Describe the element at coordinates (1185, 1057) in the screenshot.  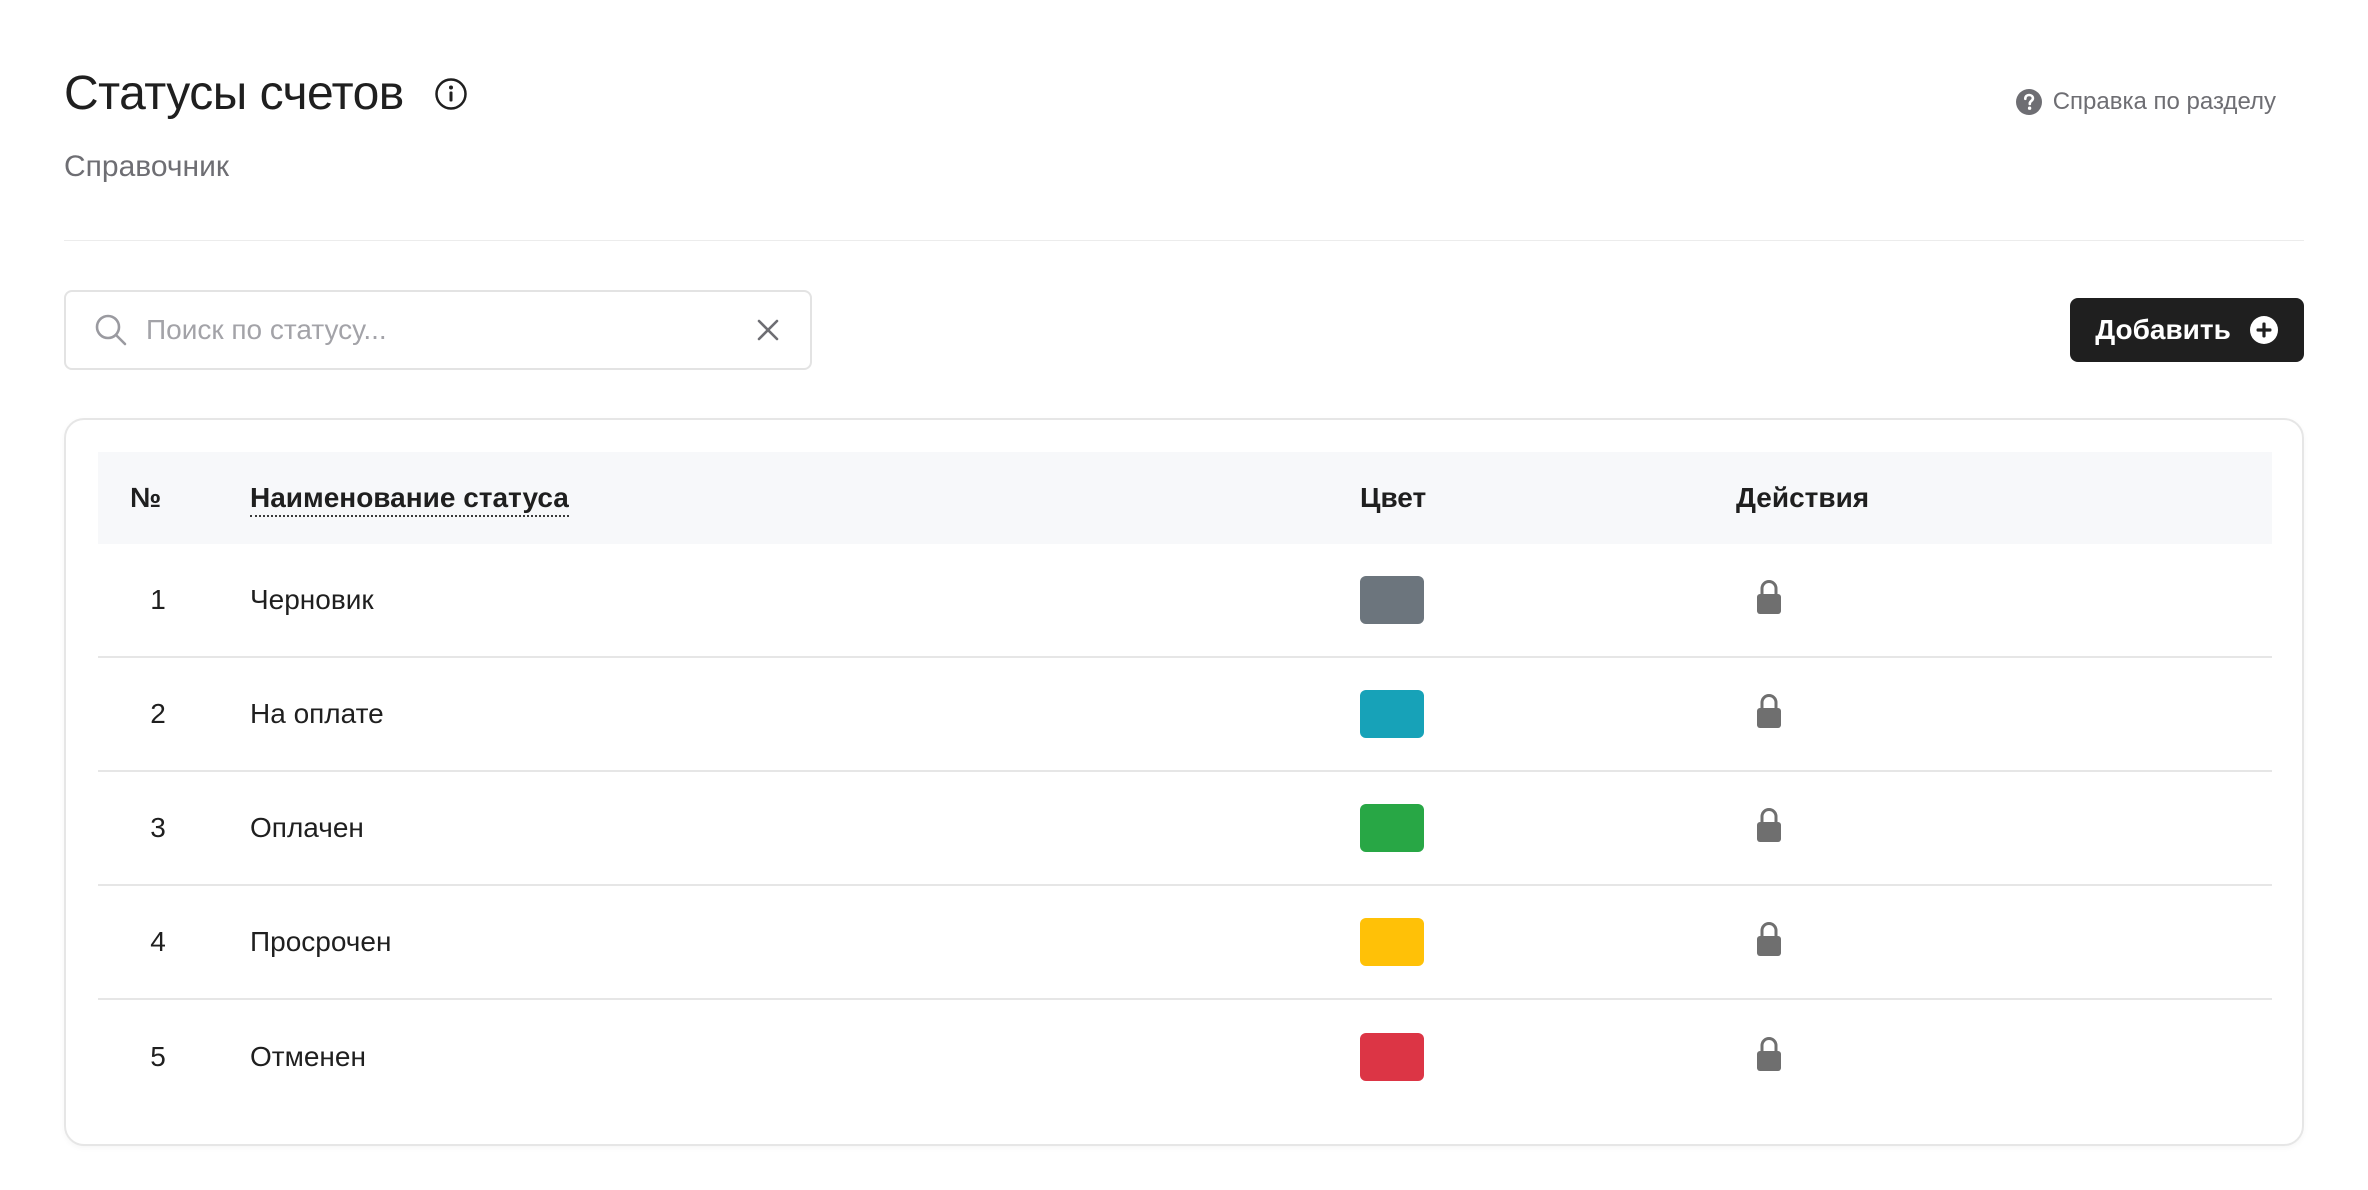
I see `table-row: 5 Отменен` at that location.